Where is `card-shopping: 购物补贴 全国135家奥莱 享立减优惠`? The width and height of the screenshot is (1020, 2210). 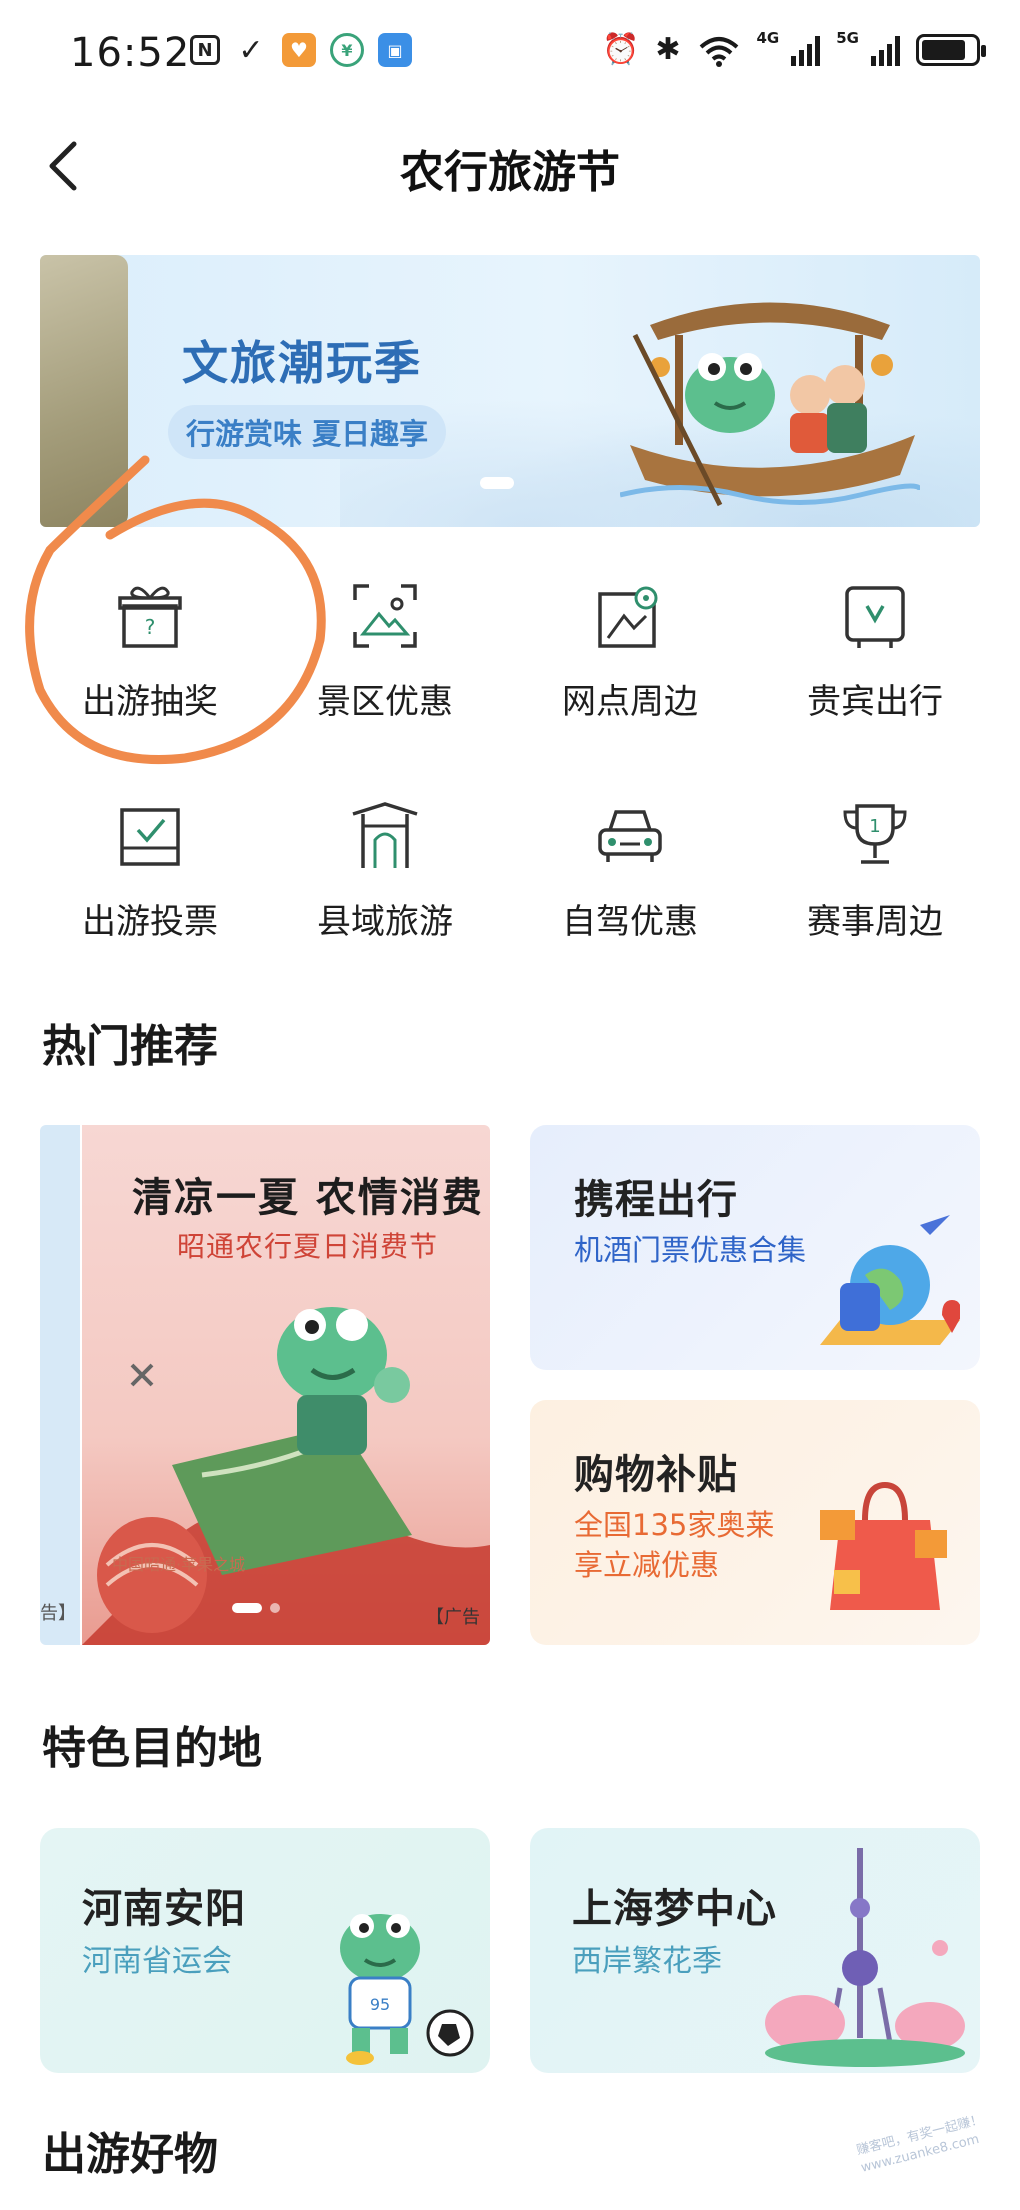 card-shopping: 购物补贴 全国135家奥莱 享立减优惠 is located at coordinates (755, 1522).